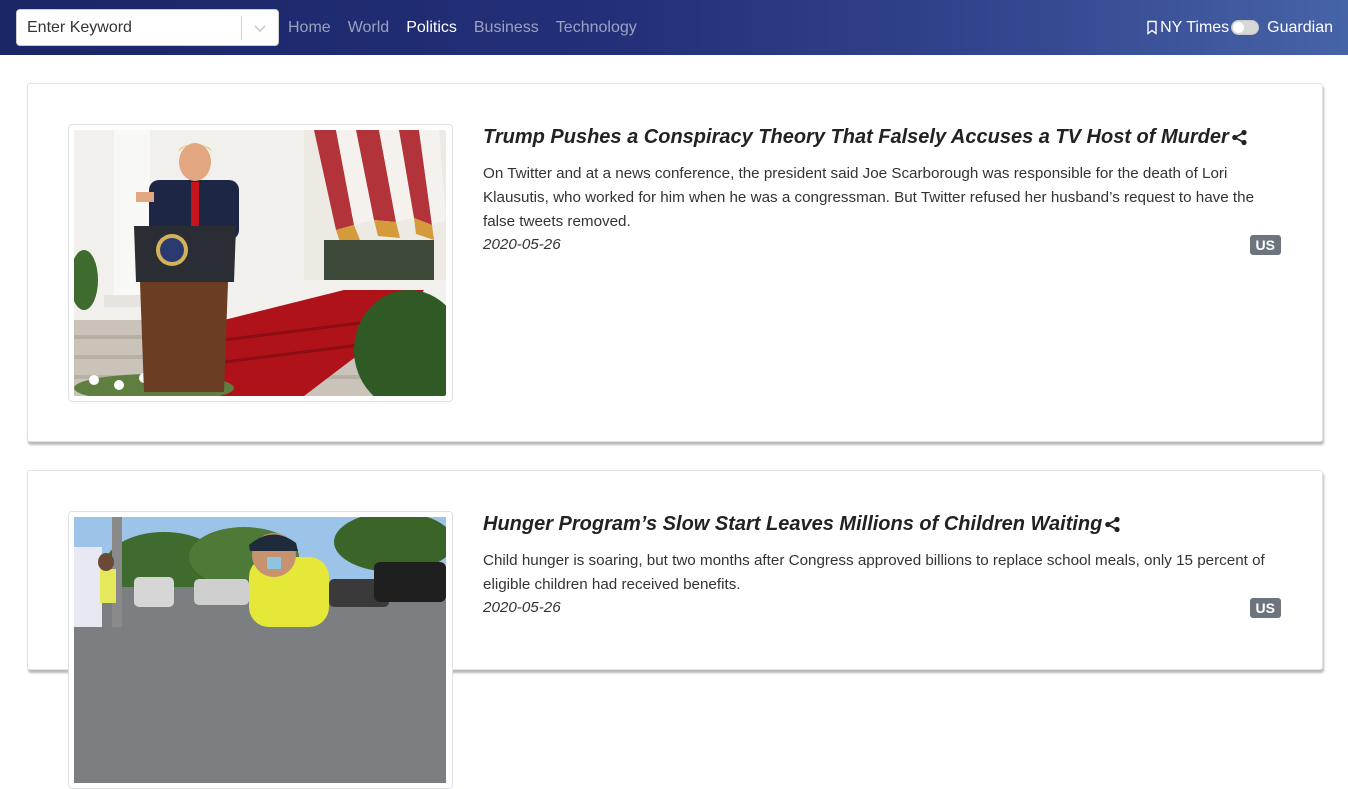  I want to click on nav-link-home: Home, so click(309, 28).